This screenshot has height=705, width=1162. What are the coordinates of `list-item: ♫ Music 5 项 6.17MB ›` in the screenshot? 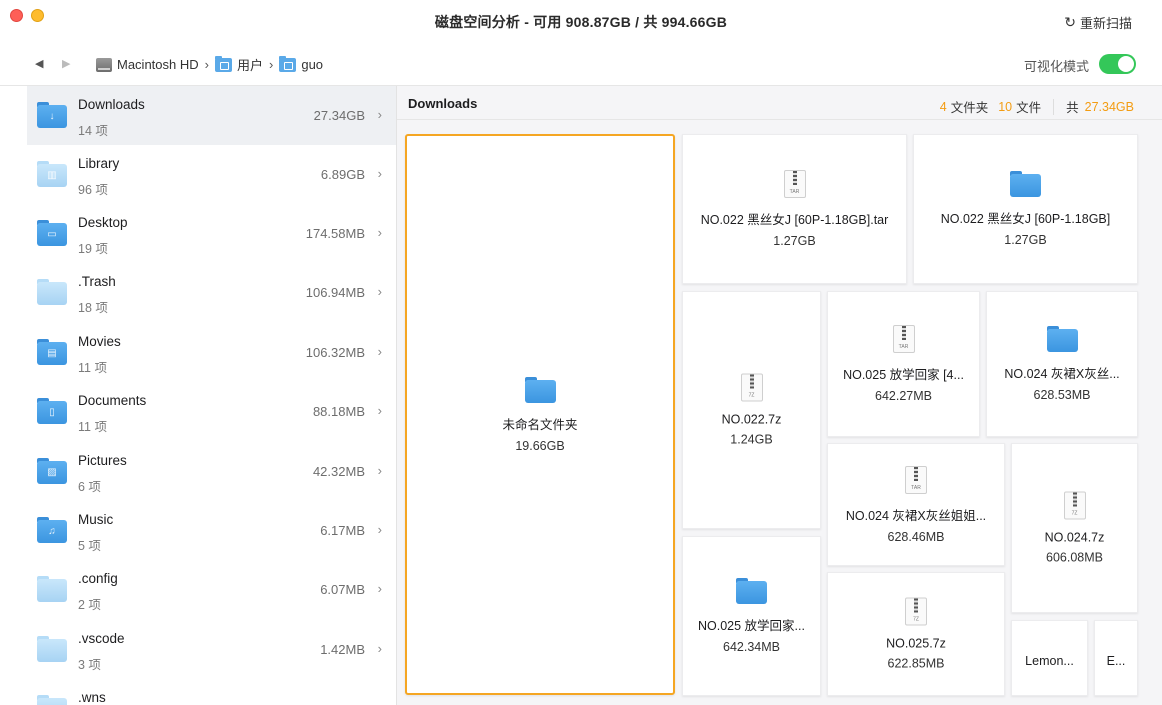 It's located at (211, 530).